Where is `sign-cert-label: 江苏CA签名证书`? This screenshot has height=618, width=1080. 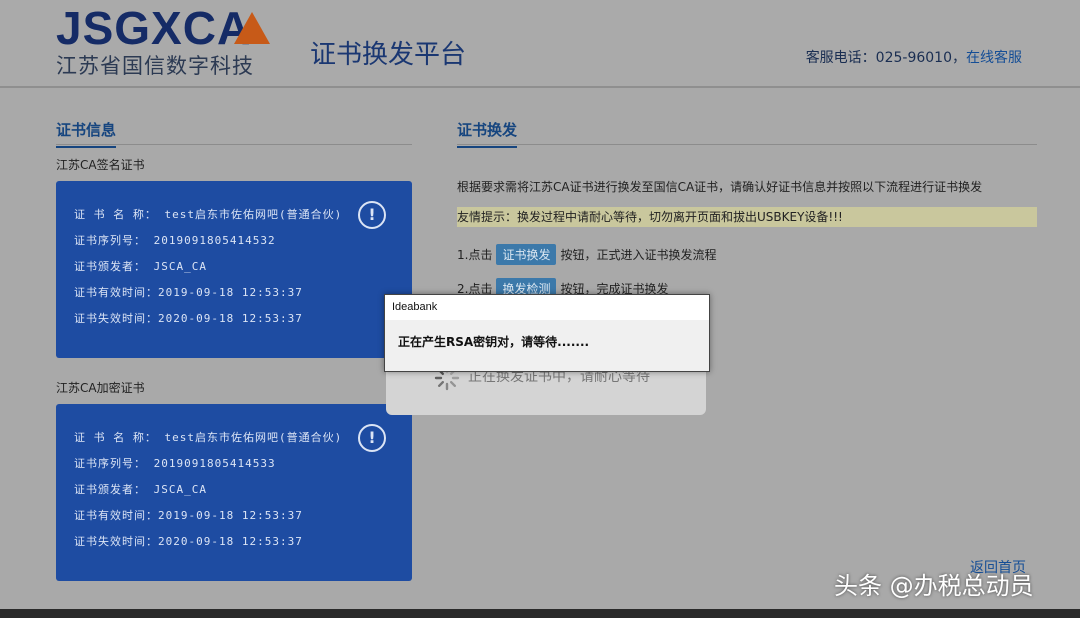 sign-cert-label: 江苏CA签名证书 is located at coordinates (100, 165).